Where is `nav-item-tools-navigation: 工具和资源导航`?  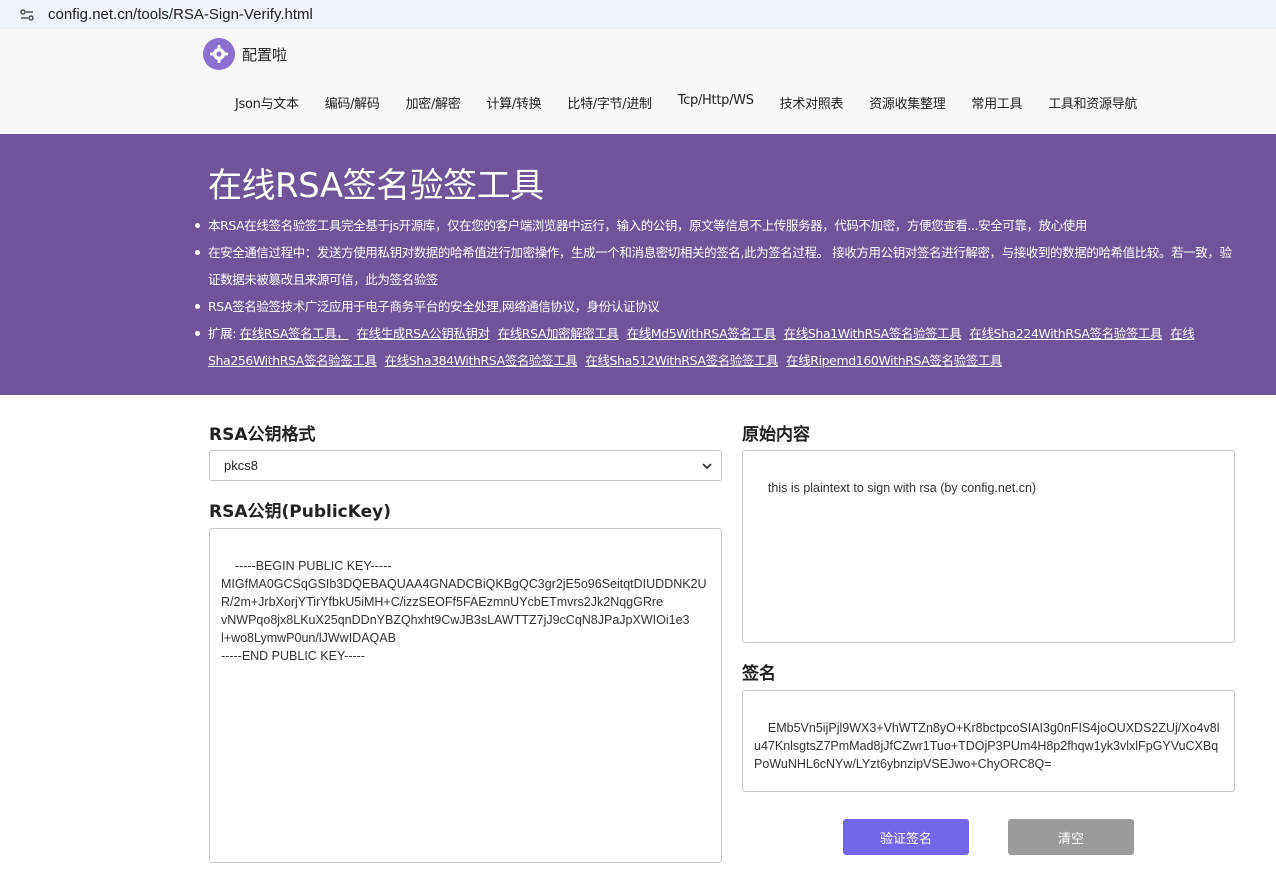 nav-item-tools-navigation: 工具和资源导航 is located at coordinates (1092, 102).